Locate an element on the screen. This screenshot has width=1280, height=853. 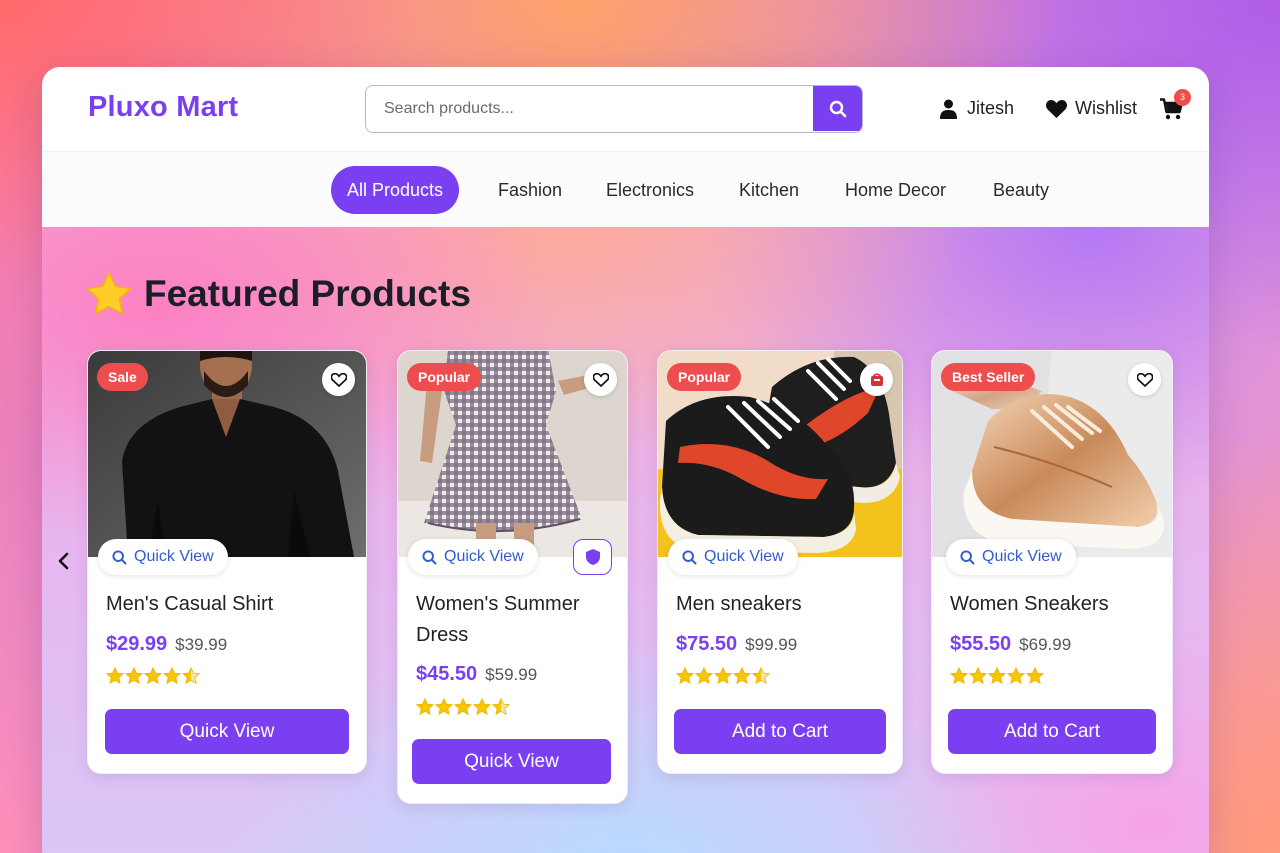
current-price: $55.50 is located at coordinates (981, 644).